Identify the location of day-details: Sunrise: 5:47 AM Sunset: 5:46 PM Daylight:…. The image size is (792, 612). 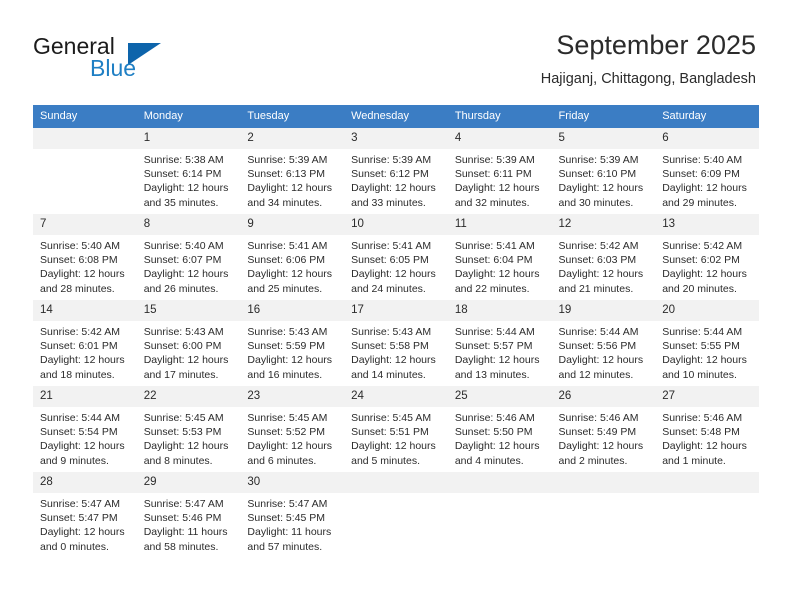
(189, 523).